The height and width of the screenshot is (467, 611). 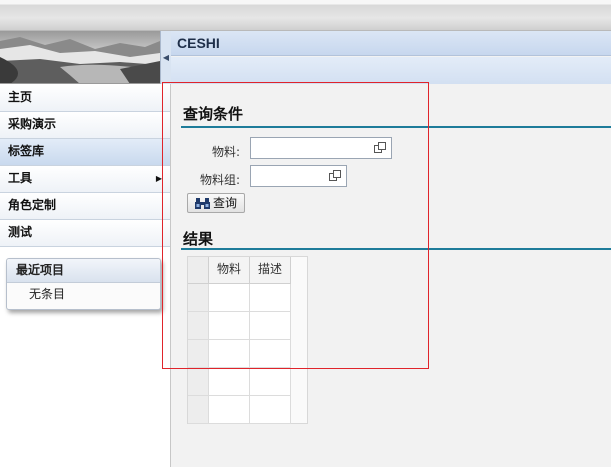 I want to click on material-label: 物料:, so click(x=225, y=152).